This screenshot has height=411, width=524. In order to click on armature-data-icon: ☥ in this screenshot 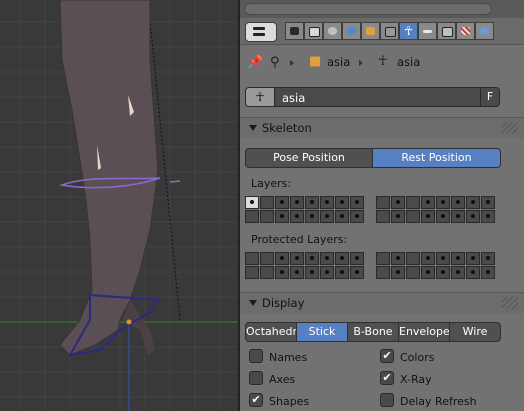, I will do `click(408, 31)`.